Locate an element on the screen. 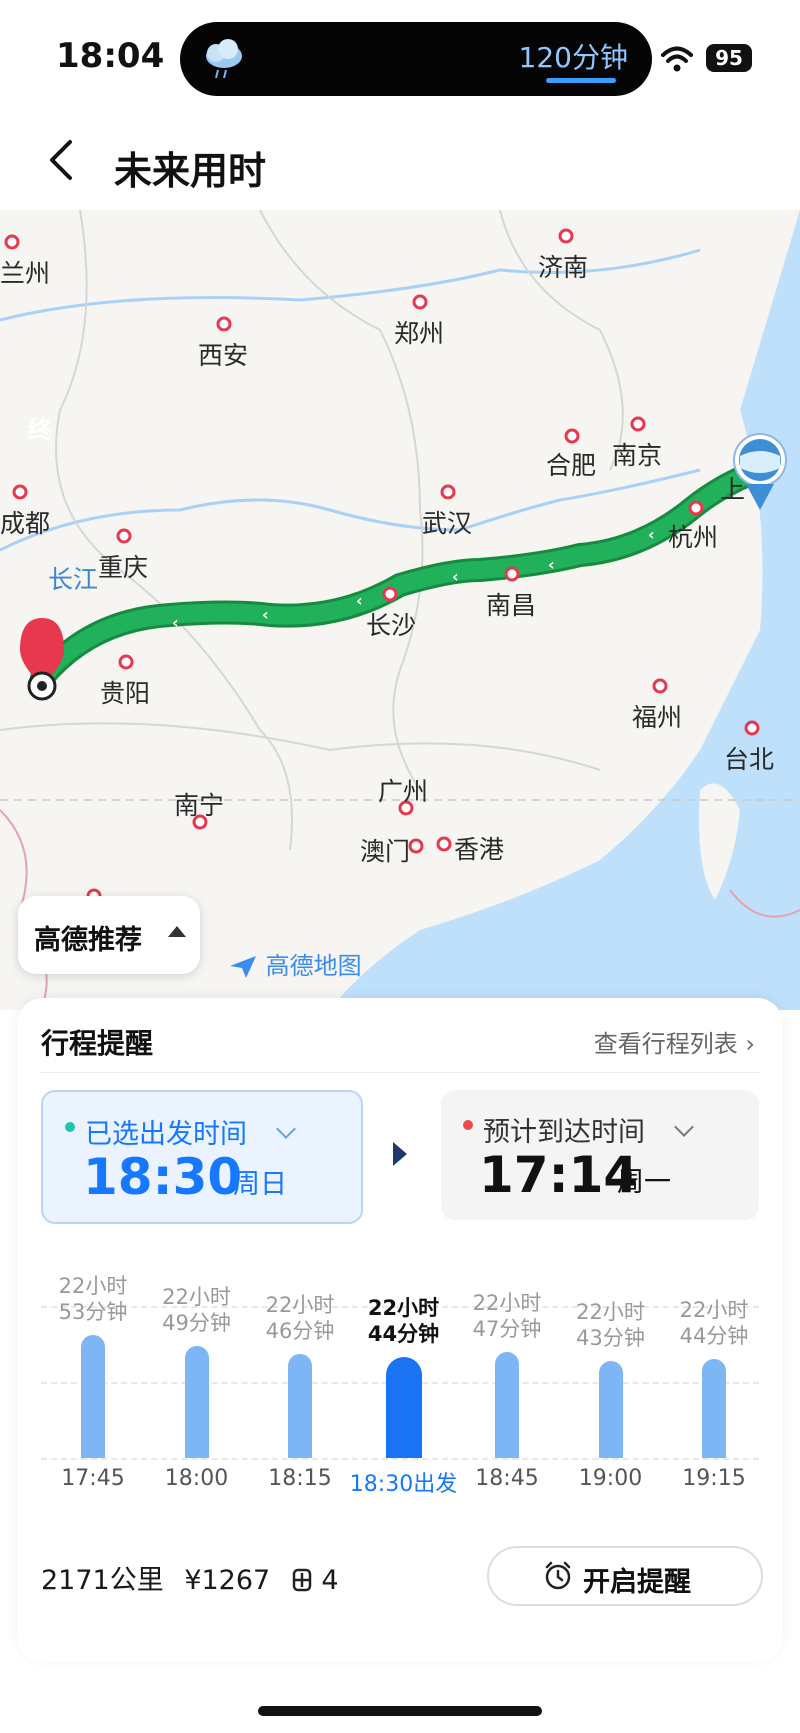  amap-logo: 高德地图 is located at coordinates (295, 963).